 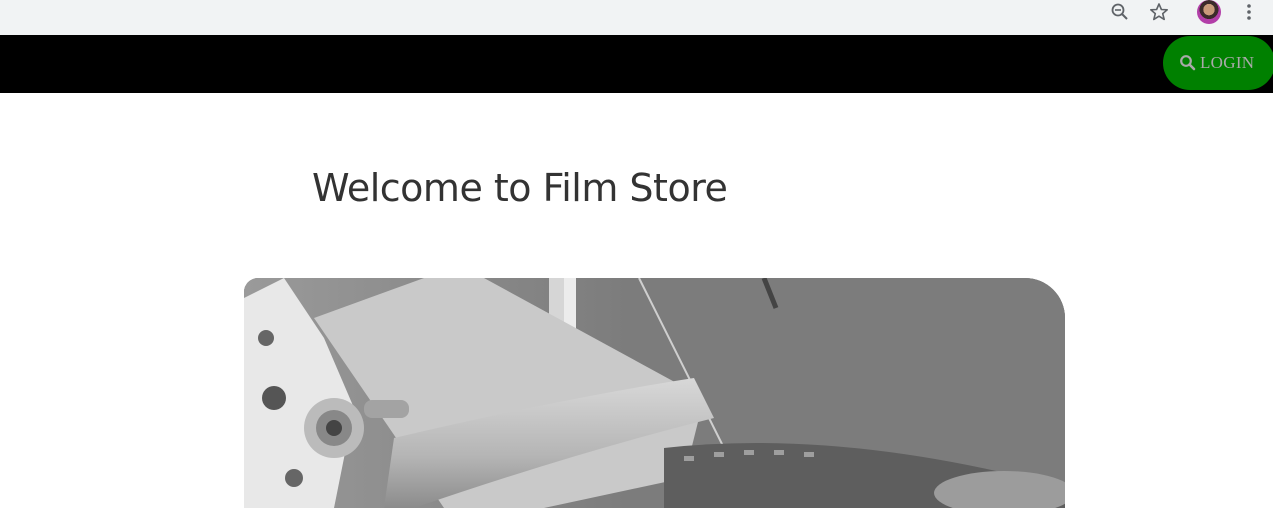 What do you see at coordinates (1249, 12) in the screenshot?
I see `more-menu-icon` at bounding box center [1249, 12].